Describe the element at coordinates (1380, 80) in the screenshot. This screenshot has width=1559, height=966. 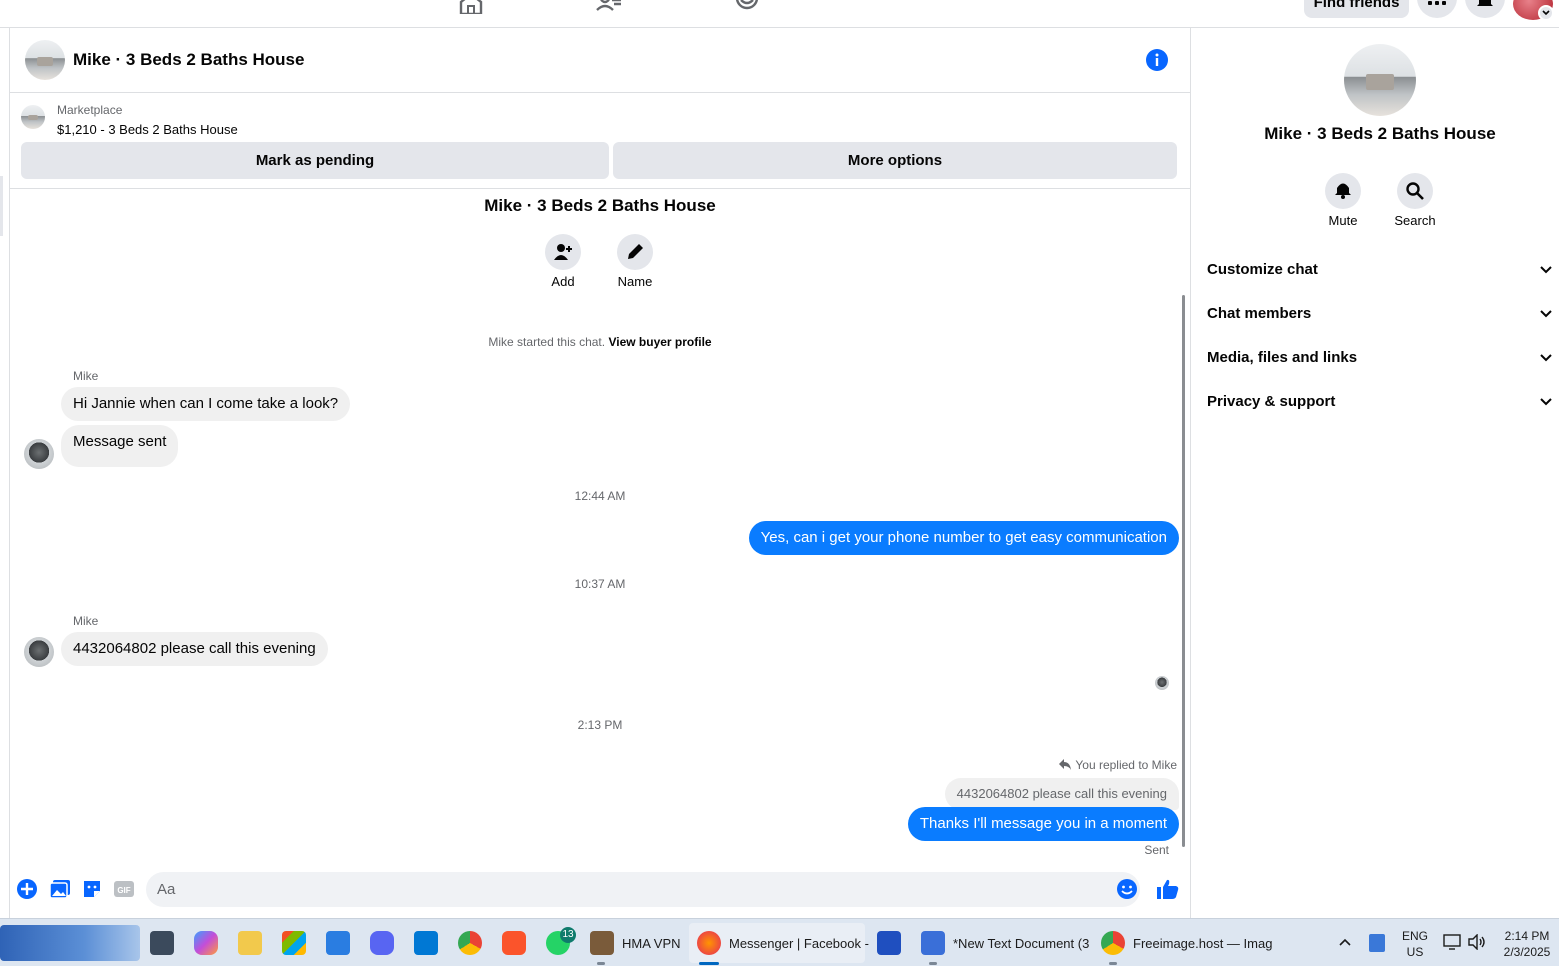
I see `chat-info-avatar` at that location.